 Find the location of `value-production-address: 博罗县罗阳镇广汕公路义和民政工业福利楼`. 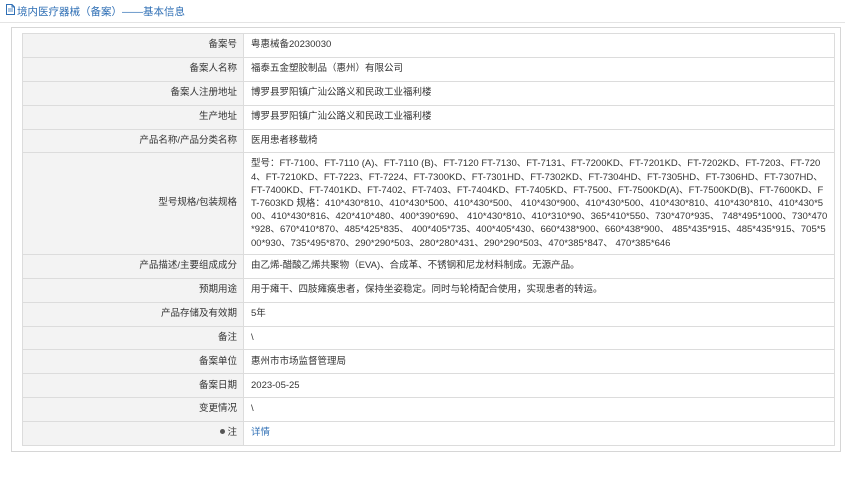

value-production-address: 博罗县罗阳镇广汕公路义和民政工业福利楼 is located at coordinates (539, 117).